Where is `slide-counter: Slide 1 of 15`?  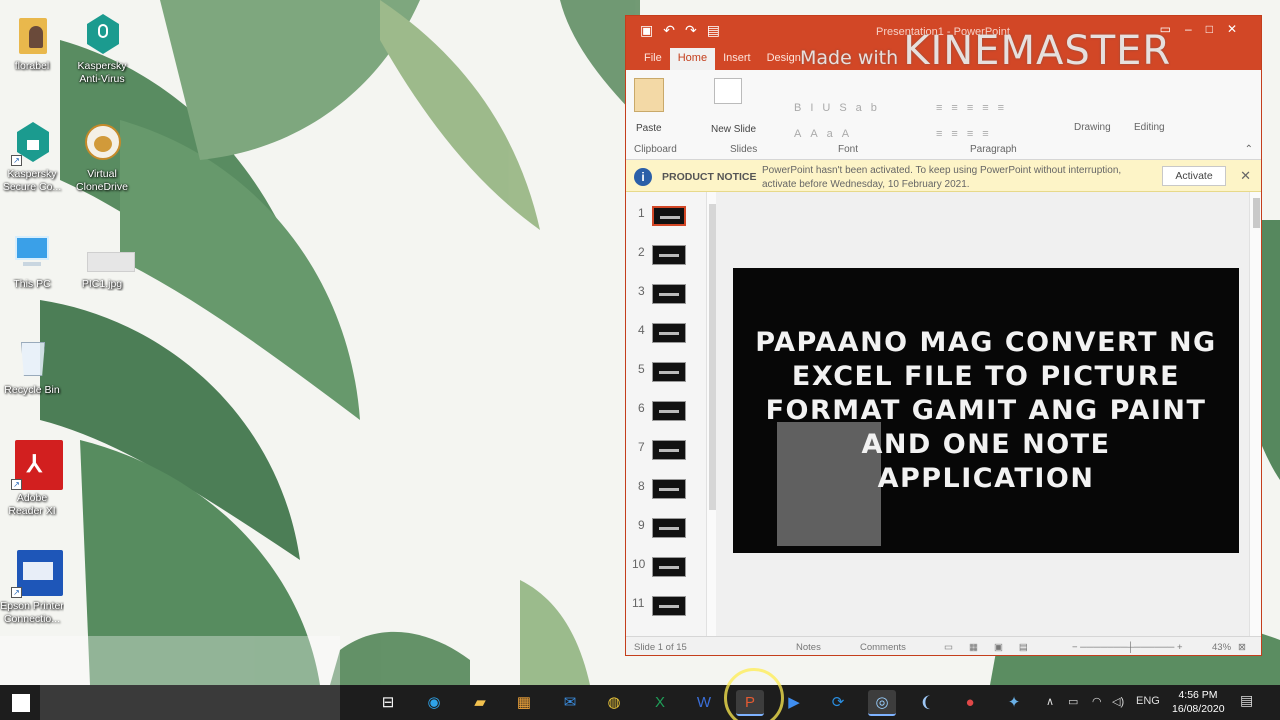
slide-counter: Slide 1 of 15 is located at coordinates (660, 647).